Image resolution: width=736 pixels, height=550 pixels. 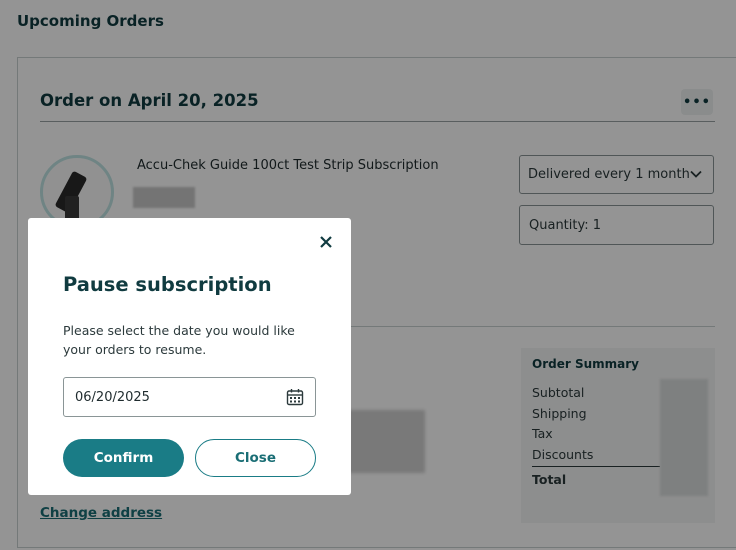 I want to click on confirm-button: Confirm, so click(x=123, y=458).